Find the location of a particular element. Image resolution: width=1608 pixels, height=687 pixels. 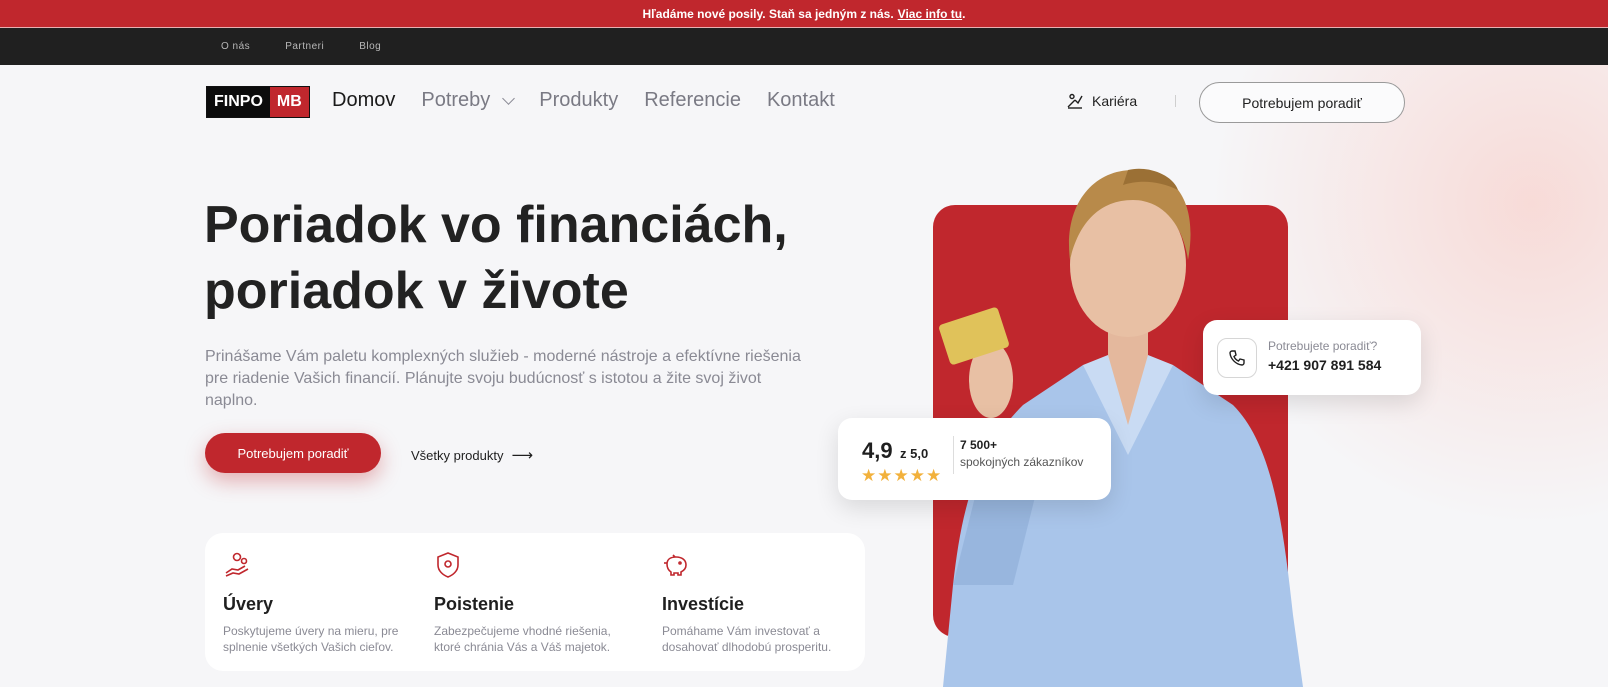

nav-item-label: Domov is located at coordinates (364, 100).